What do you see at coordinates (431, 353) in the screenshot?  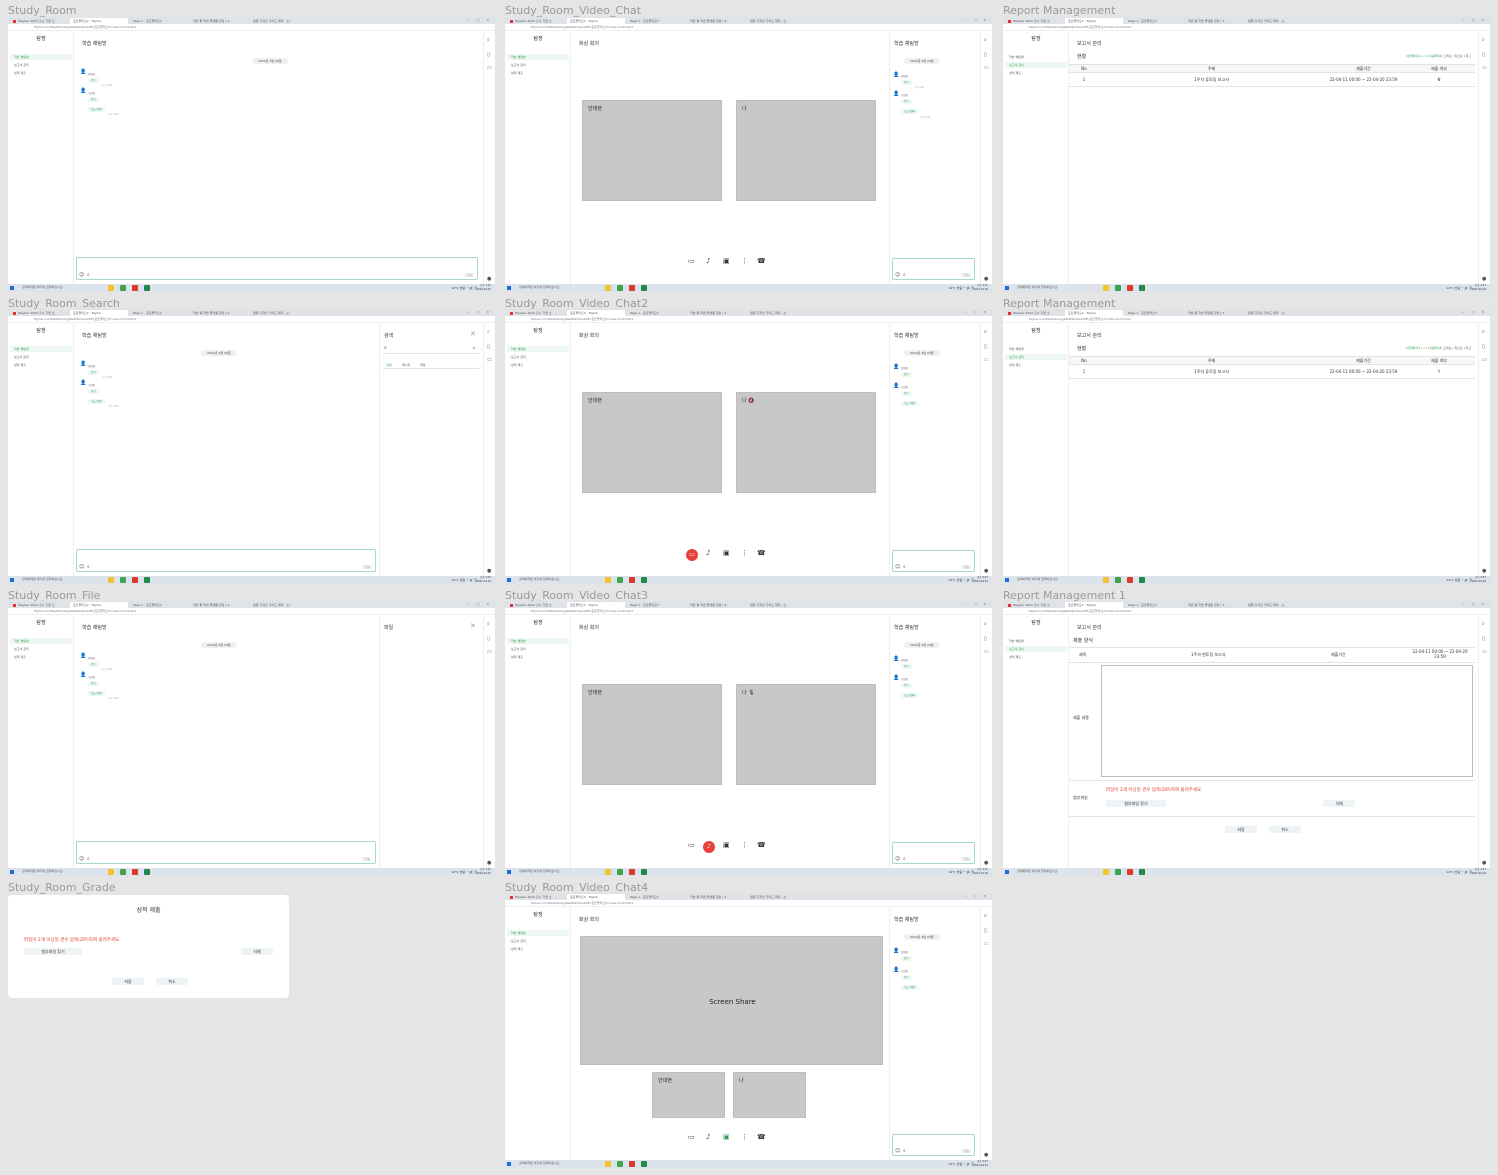 I see `search-input-underline` at bounding box center [431, 353].